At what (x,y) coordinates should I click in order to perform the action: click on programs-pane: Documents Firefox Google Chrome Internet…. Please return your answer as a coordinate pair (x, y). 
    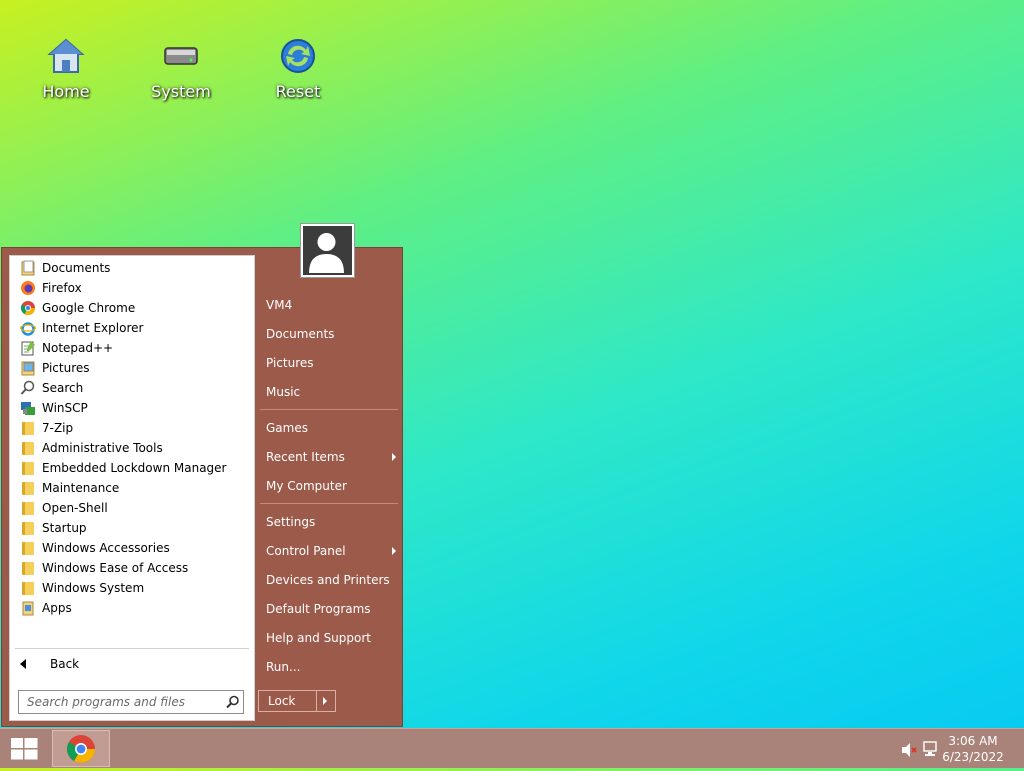
    Looking at the image, I should click on (132, 488).